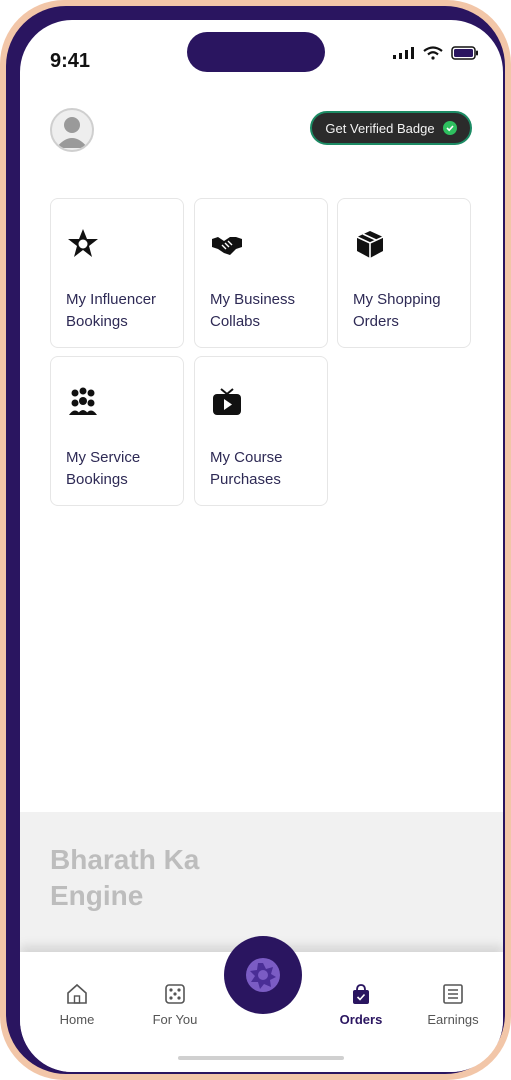 The height and width of the screenshot is (1080, 511). I want to click on get-verified-badge-button: Get Verified Badge, so click(391, 128).